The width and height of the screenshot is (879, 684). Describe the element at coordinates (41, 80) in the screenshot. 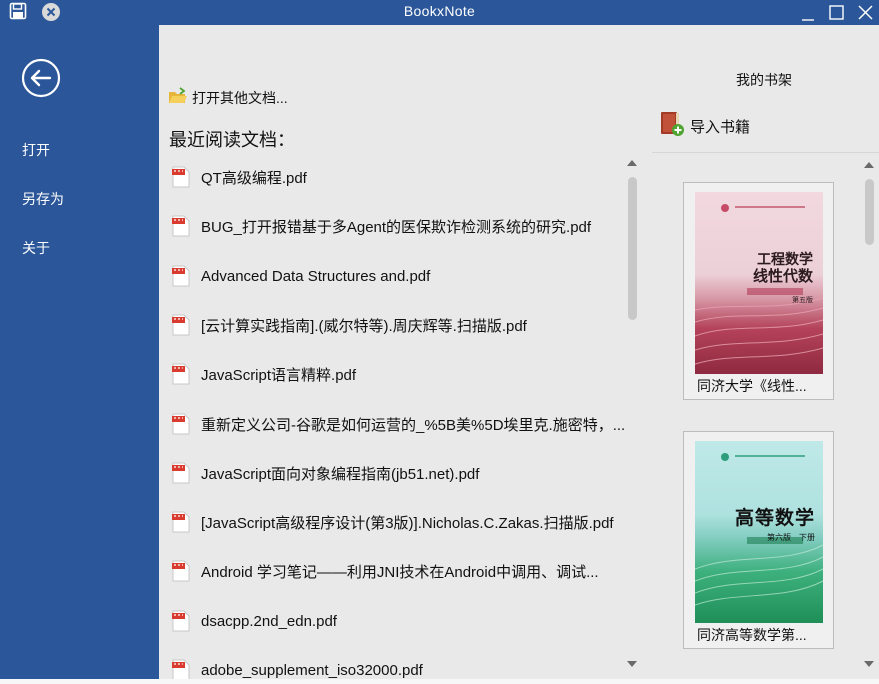

I see `back-arrow-icon` at that location.